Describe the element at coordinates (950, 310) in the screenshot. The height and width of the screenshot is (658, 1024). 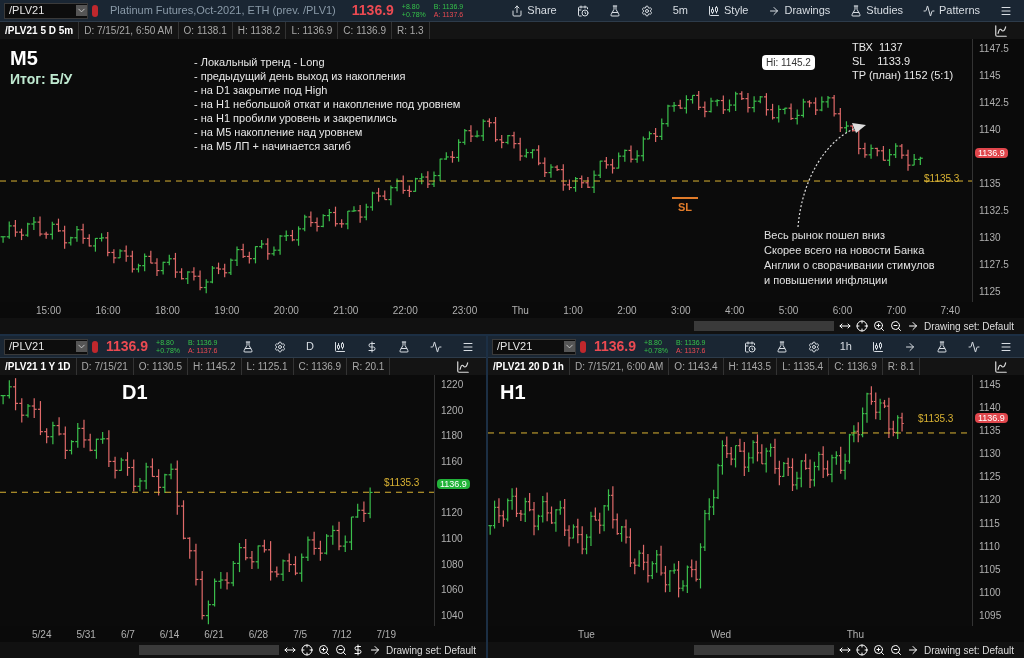
I see `time-label: 7:40` at that location.